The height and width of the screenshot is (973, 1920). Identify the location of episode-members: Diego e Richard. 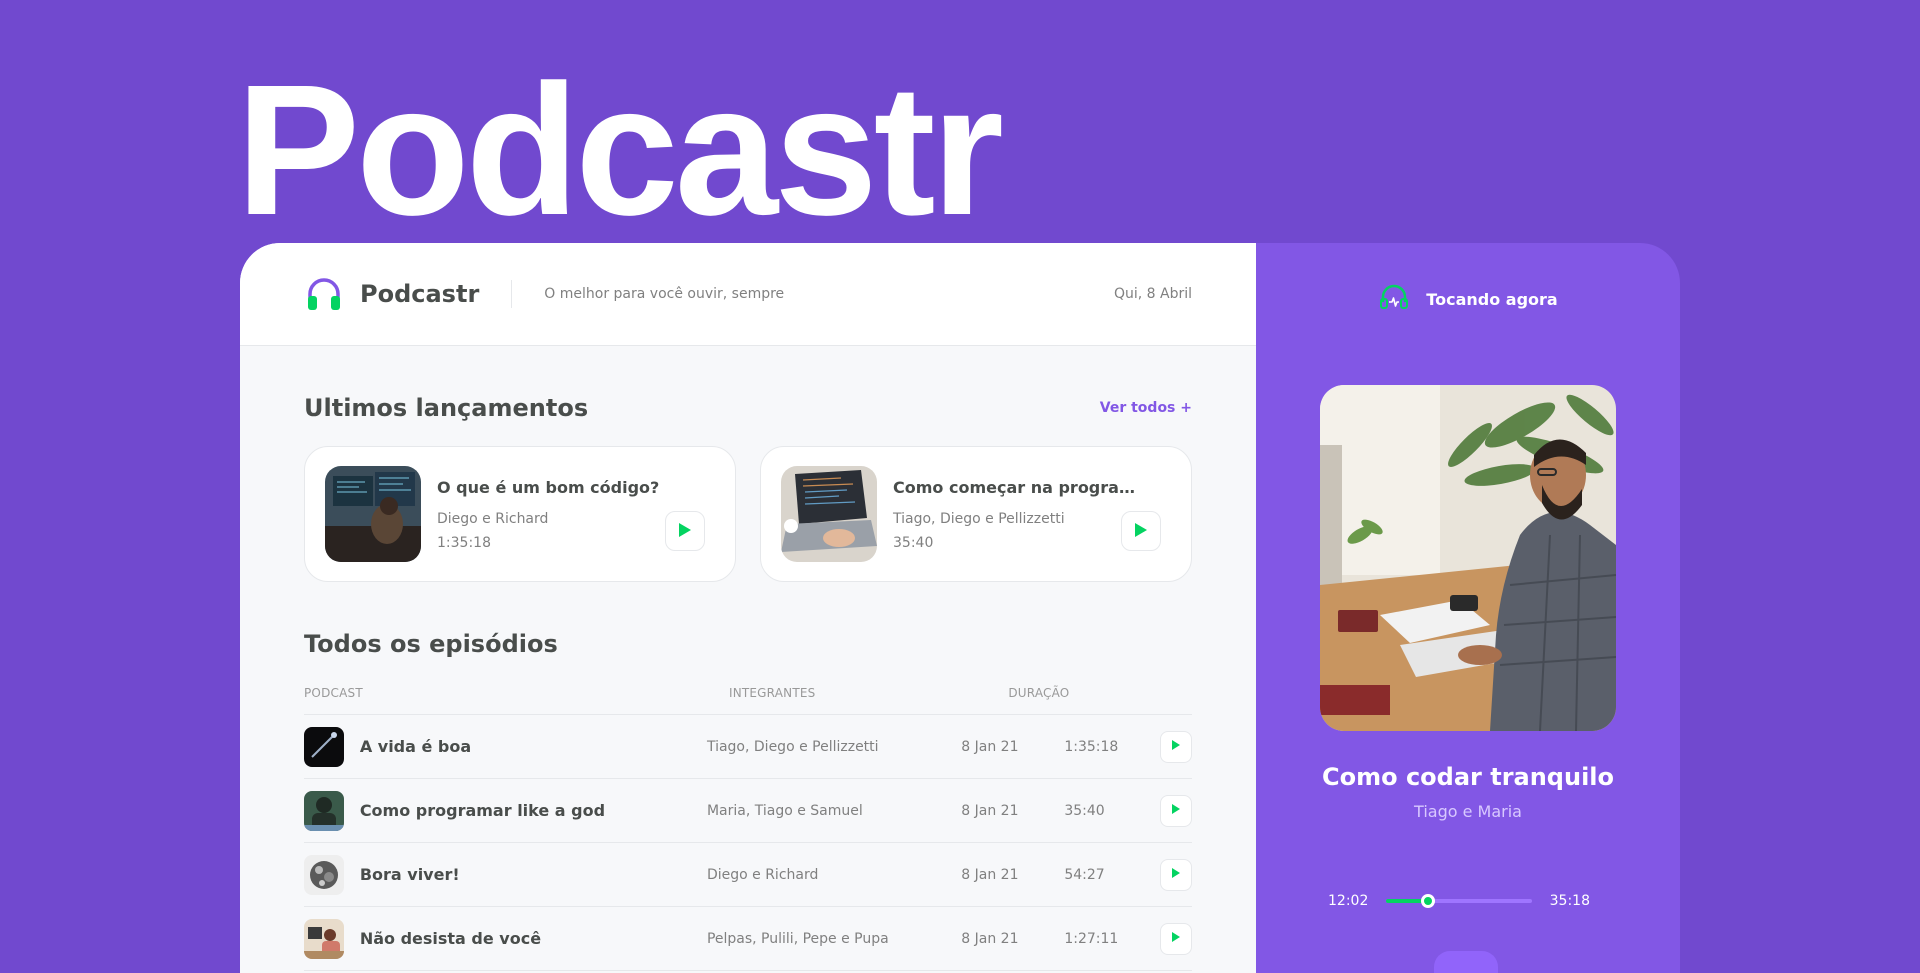
(834, 874).